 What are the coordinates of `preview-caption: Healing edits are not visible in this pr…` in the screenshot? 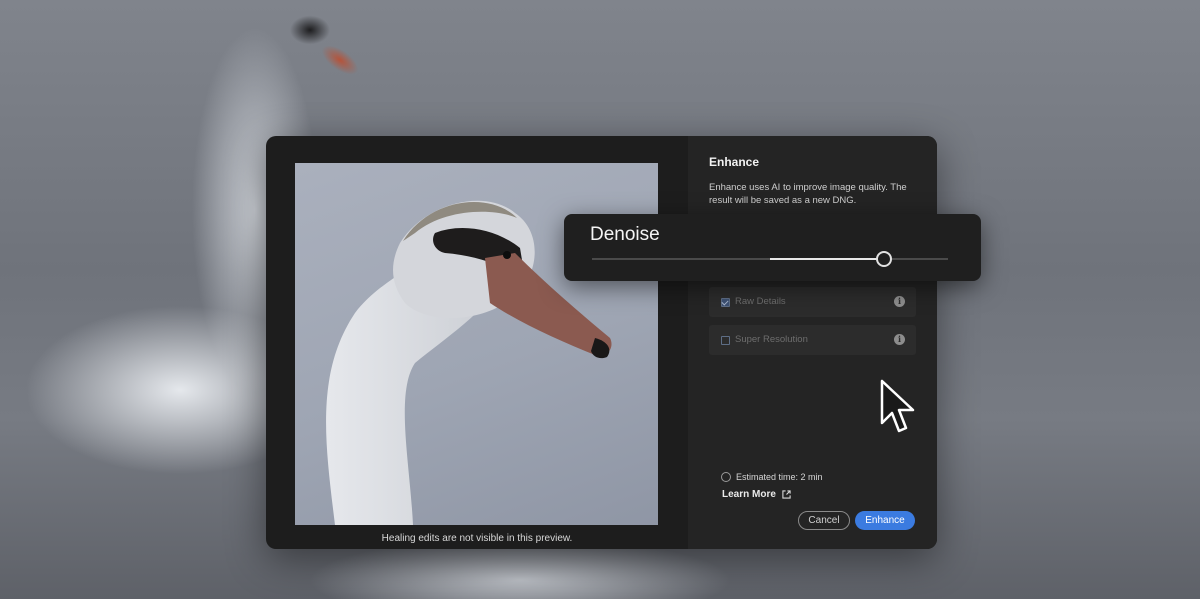 It's located at (477, 538).